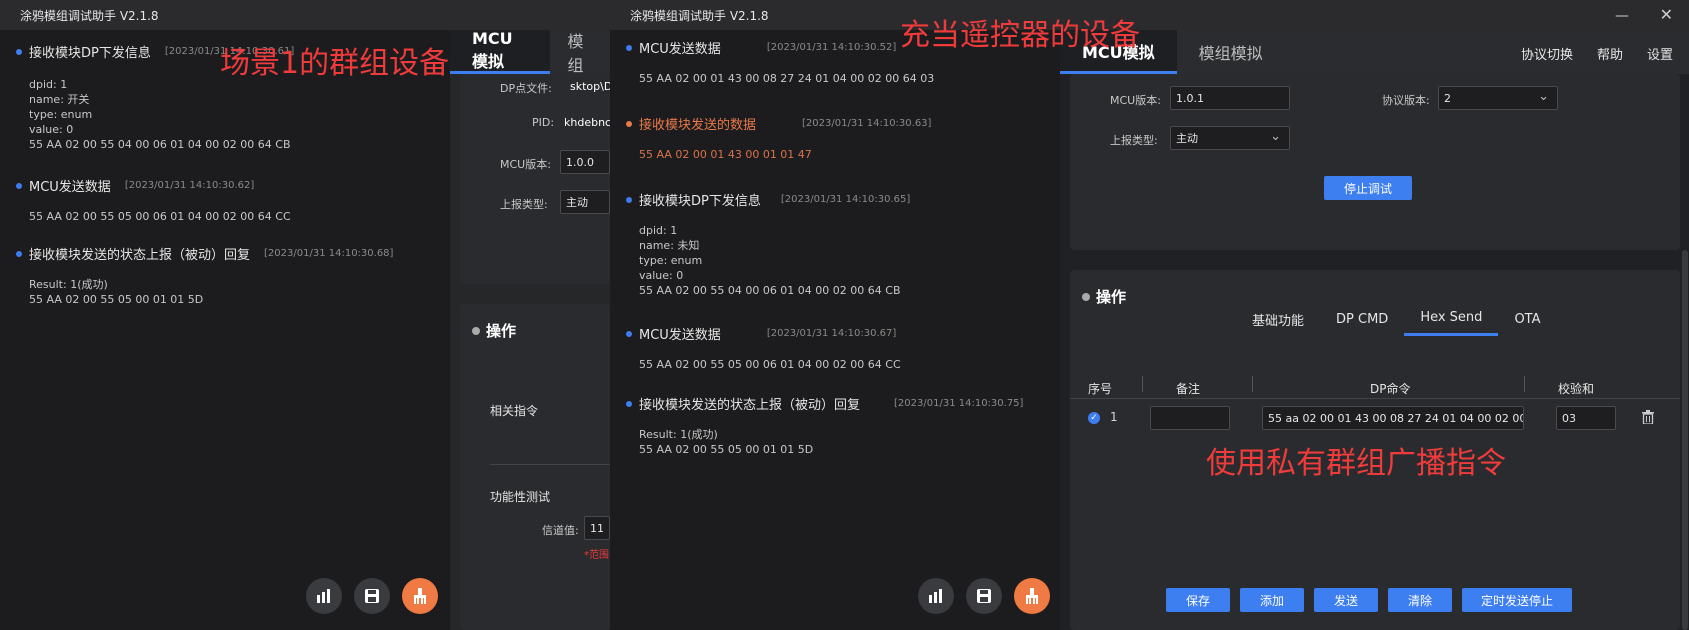 Image resolution: width=1689 pixels, height=630 pixels. I want to click on subtab-ota: OTA, so click(1527, 319).